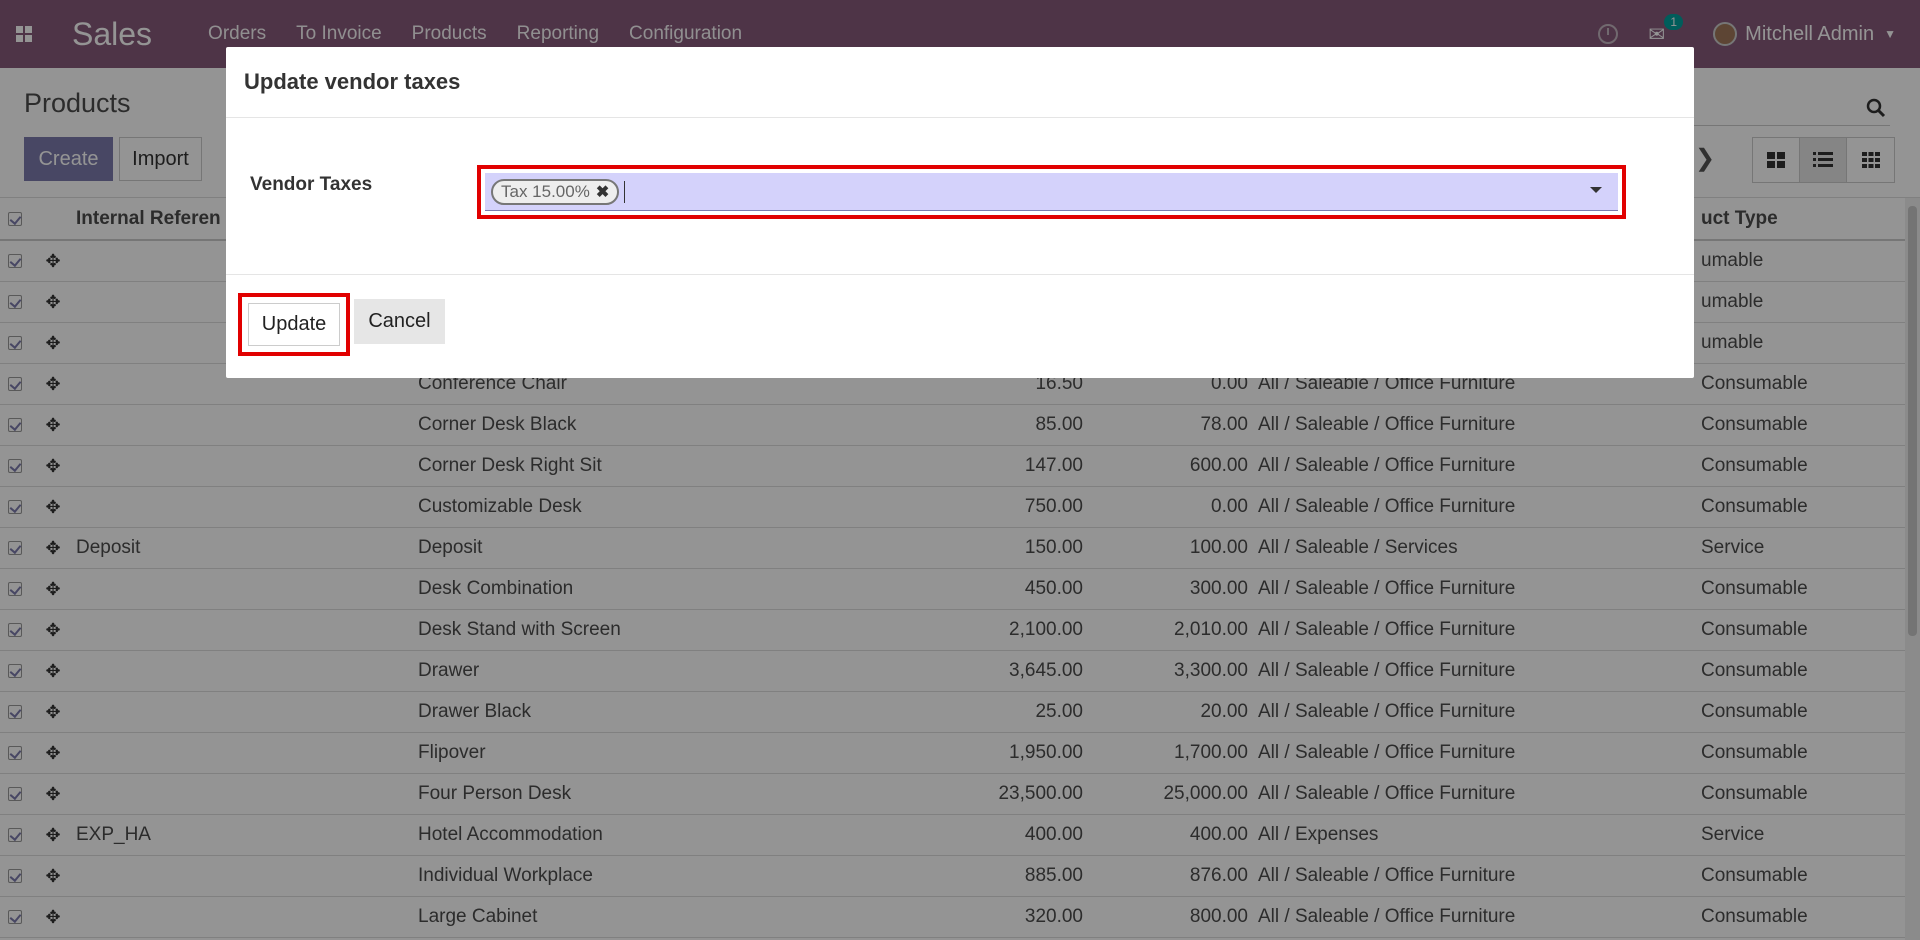 The height and width of the screenshot is (940, 1920). I want to click on modal-title: Update vendor taxes, so click(352, 81).